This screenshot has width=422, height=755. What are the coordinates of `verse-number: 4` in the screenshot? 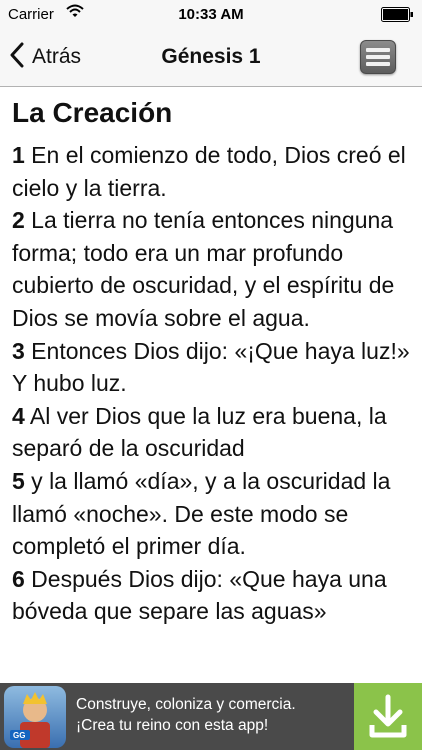 It's located at (18, 415).